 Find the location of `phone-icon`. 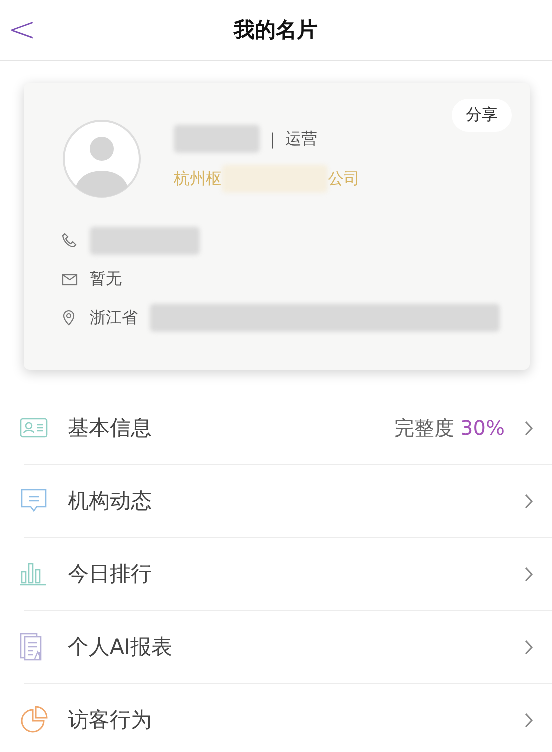

phone-icon is located at coordinates (70, 241).